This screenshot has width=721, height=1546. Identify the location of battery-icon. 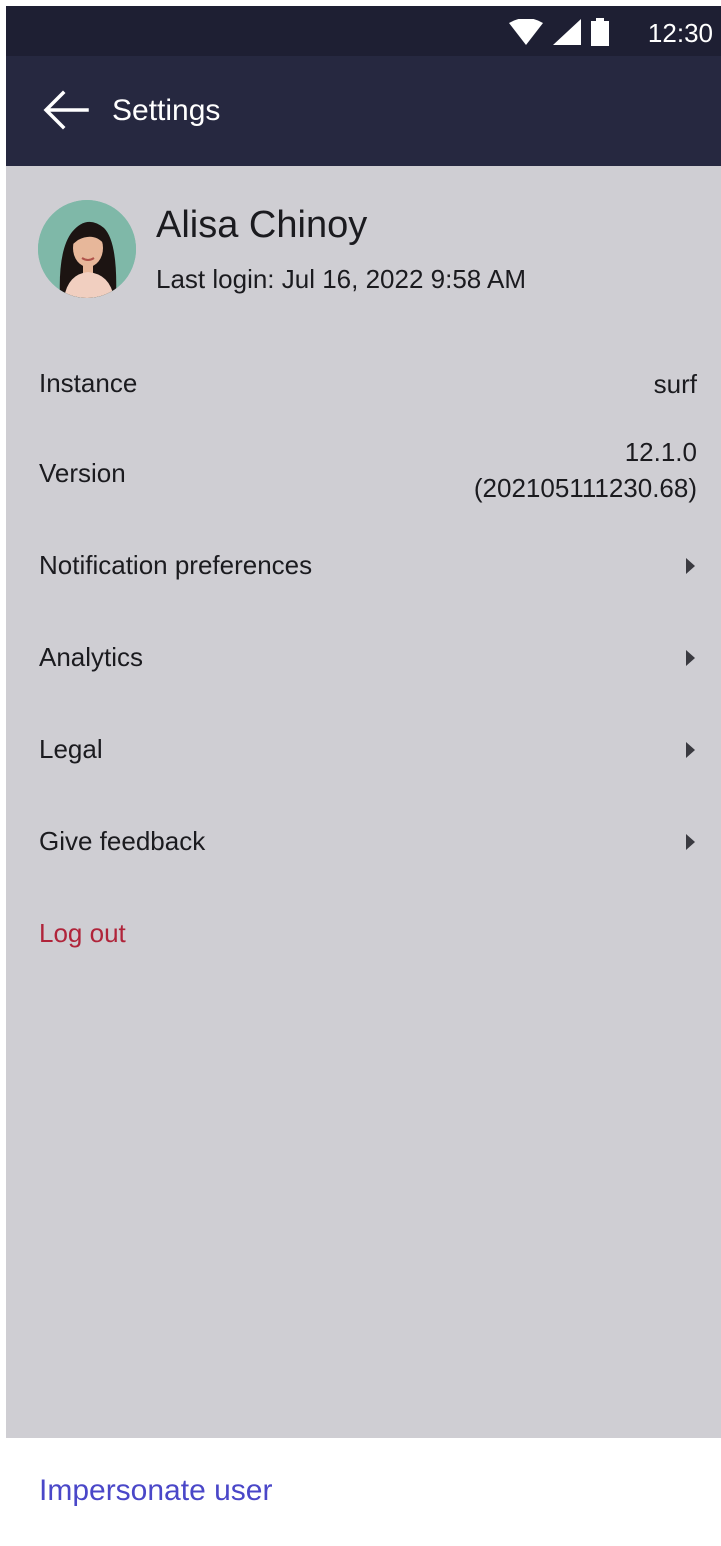
(600, 34).